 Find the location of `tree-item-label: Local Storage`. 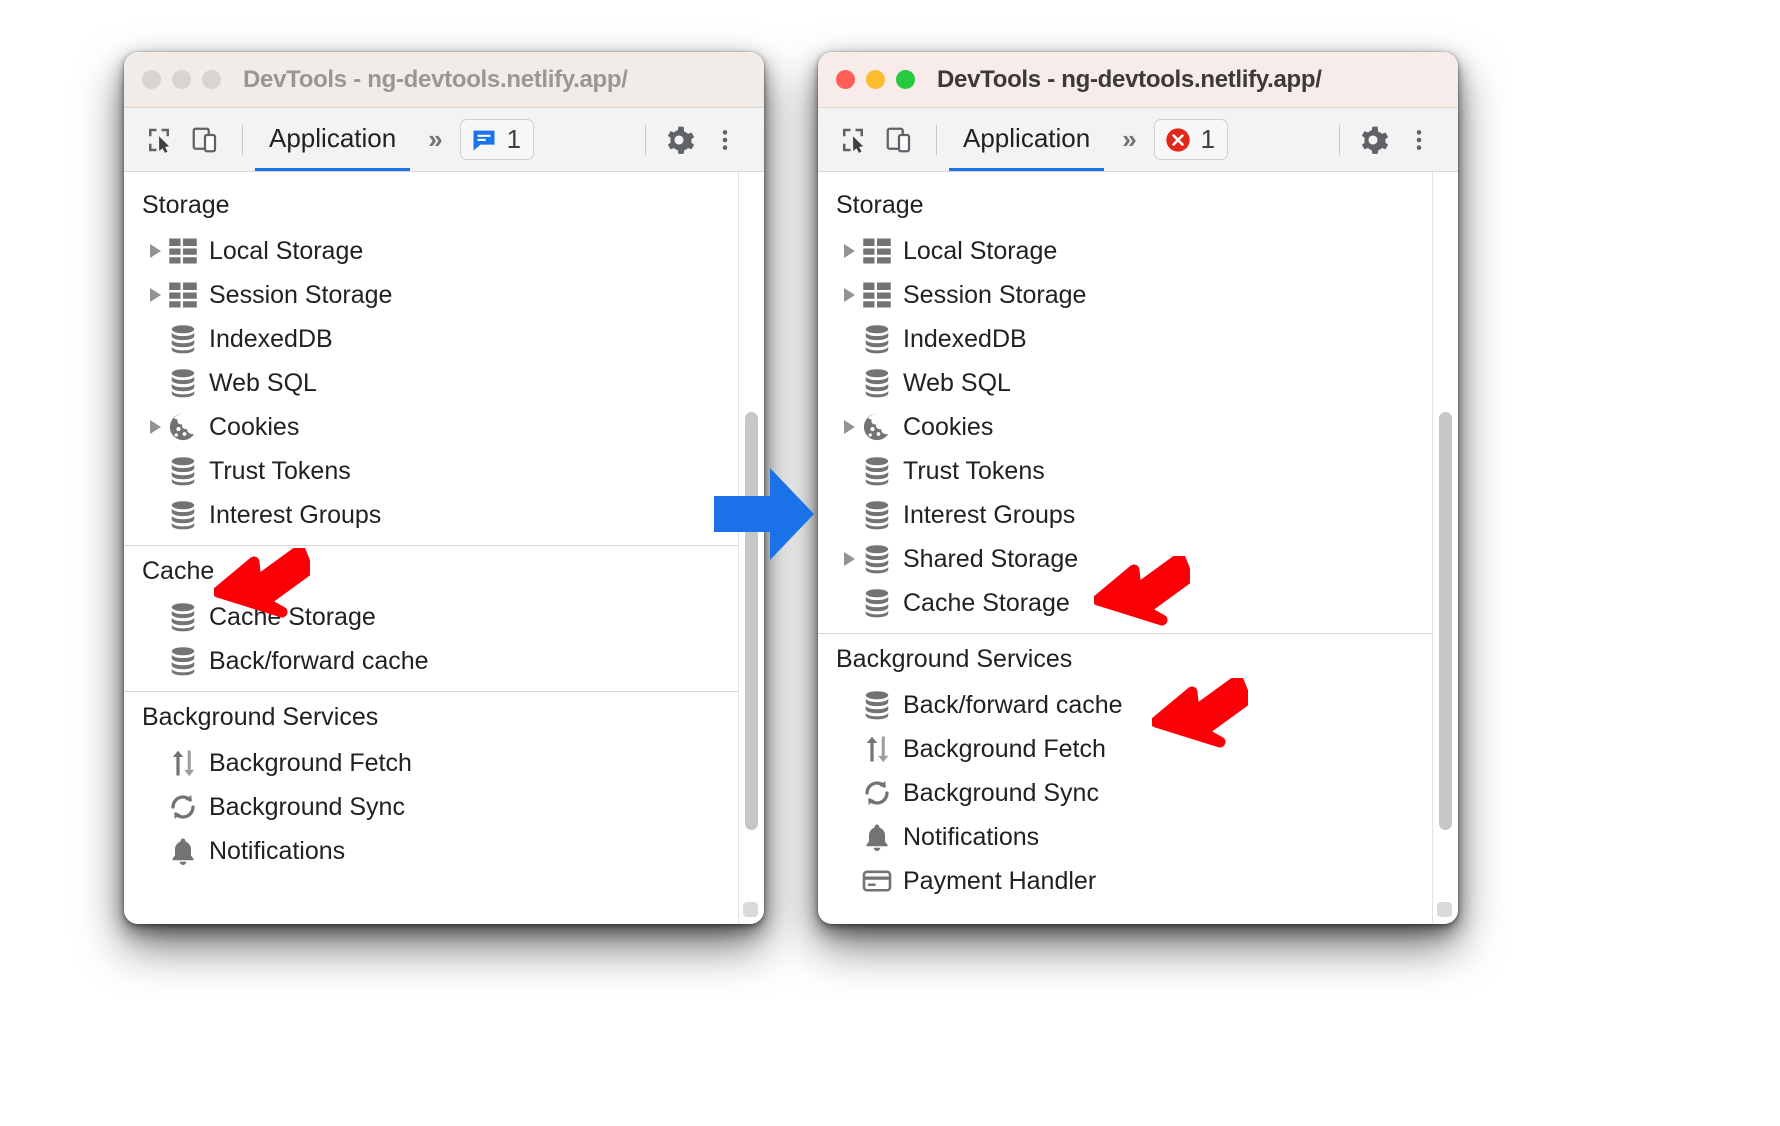

tree-item-label: Local Storage is located at coordinates (286, 250).